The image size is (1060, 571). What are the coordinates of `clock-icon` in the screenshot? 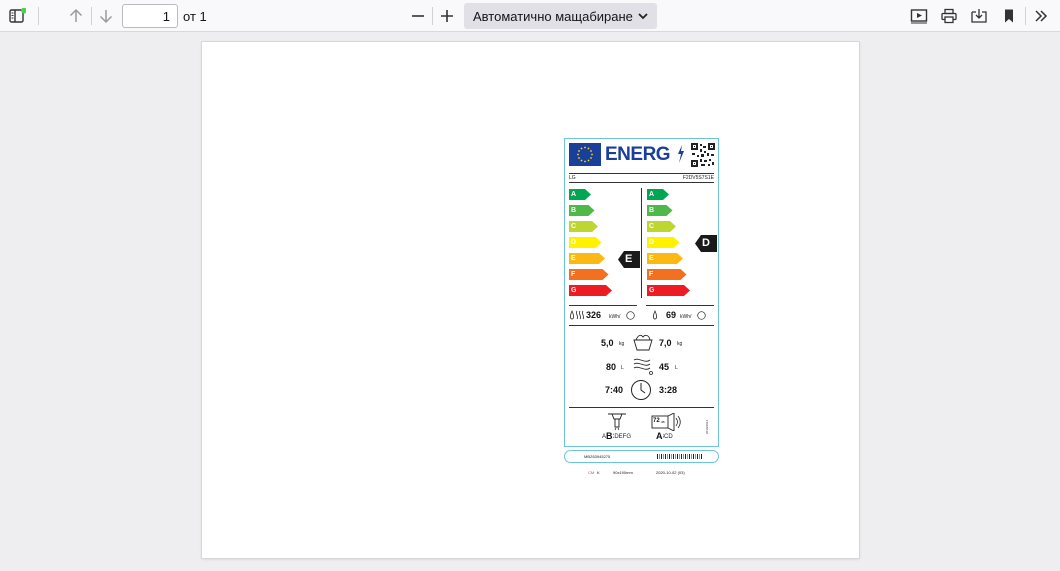 It's located at (641, 390).